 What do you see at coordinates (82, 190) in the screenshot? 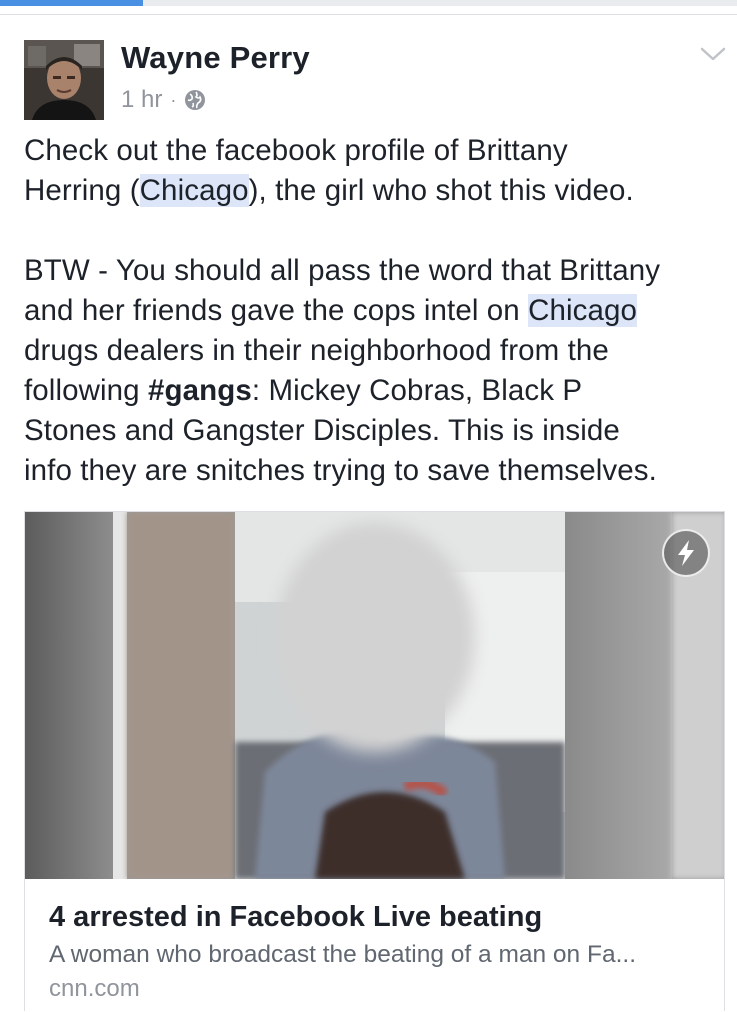
I see `text-span: Herring (` at bounding box center [82, 190].